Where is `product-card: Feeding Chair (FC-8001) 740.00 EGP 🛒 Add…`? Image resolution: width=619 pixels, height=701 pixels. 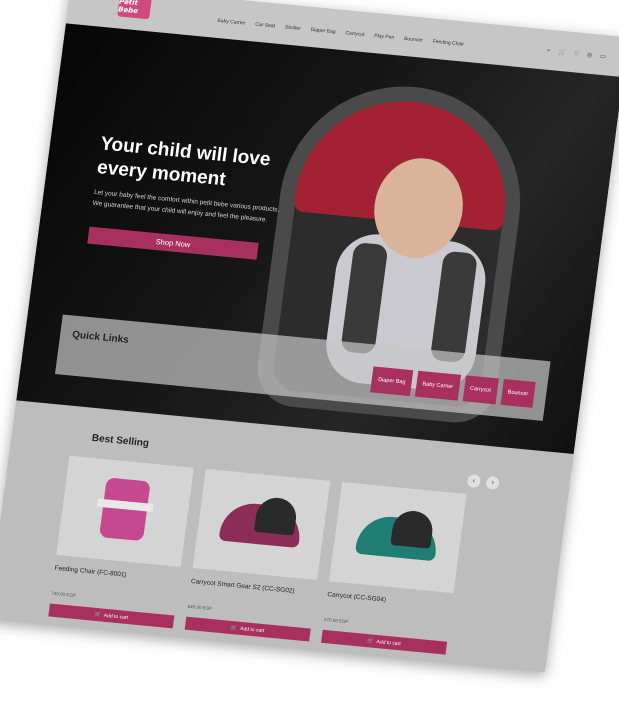 product-card: Feeding Chair (FC-8001) 740.00 EGP 🛒 Add… is located at coordinates (121, 542).